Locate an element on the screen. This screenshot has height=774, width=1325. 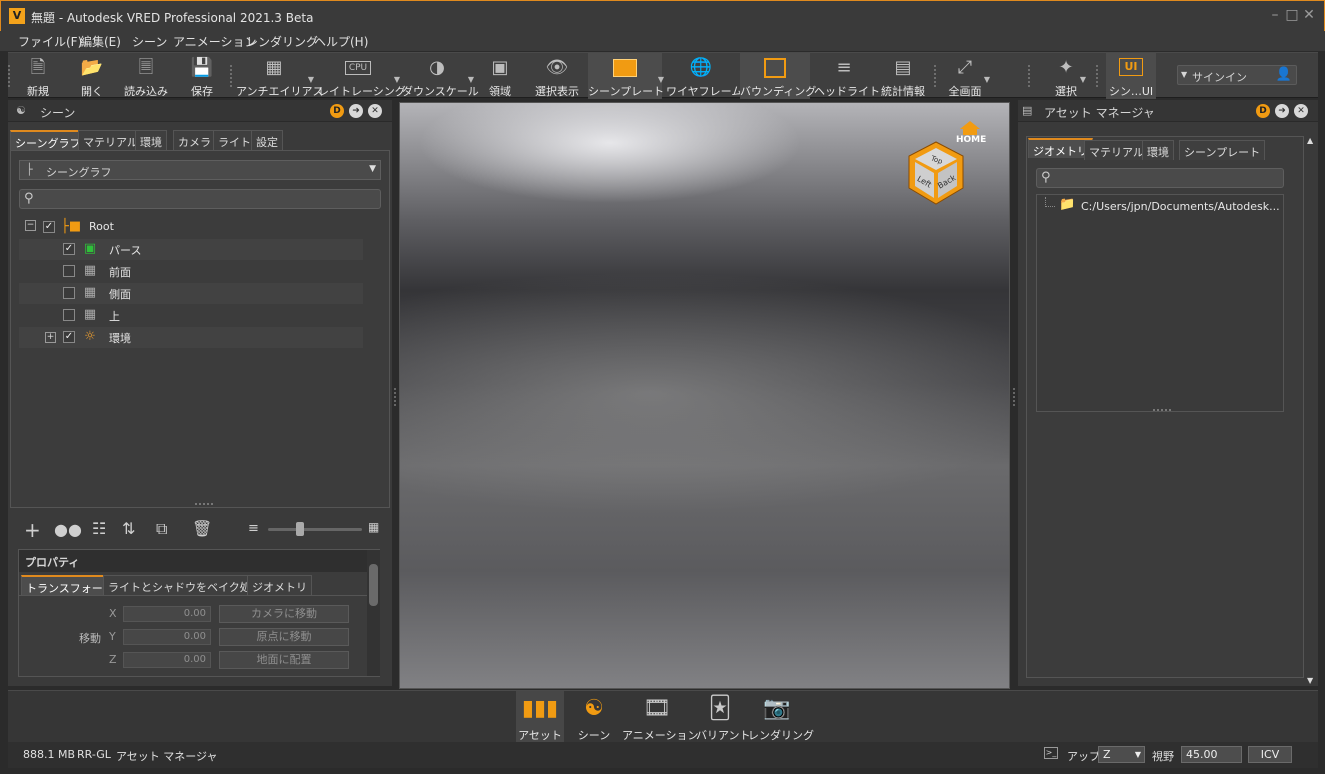
navigation-cube: Top Left Back is located at coordinates (936, 175).